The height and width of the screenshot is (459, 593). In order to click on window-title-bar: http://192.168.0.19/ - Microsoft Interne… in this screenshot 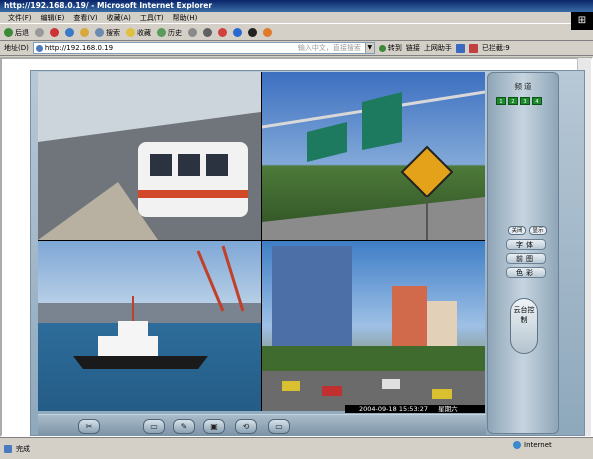, I will do `click(296, 6)`.